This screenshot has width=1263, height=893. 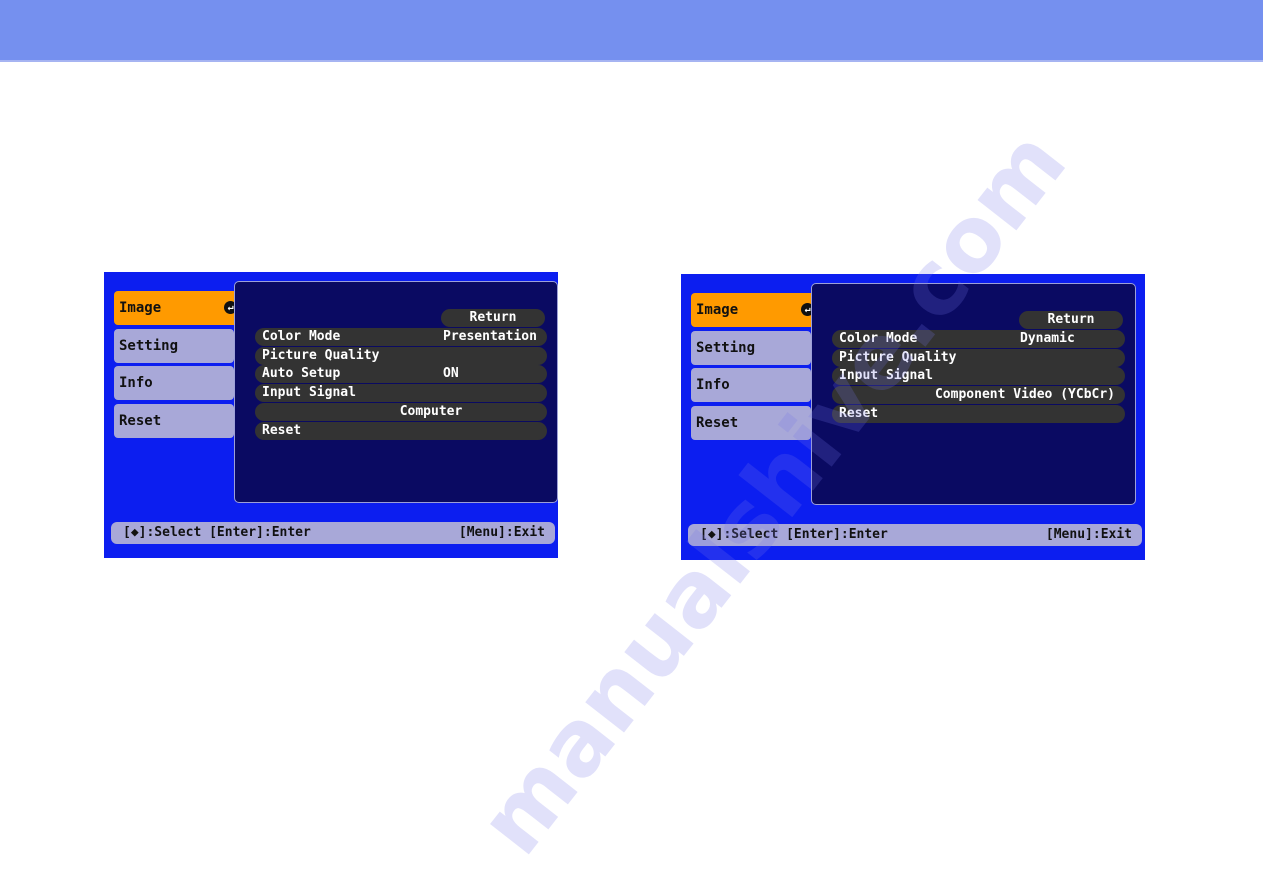 I want to click on menu-item: Computer, so click(x=401, y=411).